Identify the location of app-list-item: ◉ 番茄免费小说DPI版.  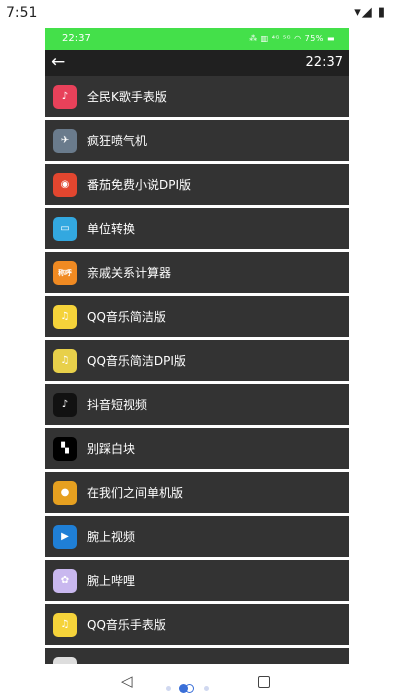
(197, 184).